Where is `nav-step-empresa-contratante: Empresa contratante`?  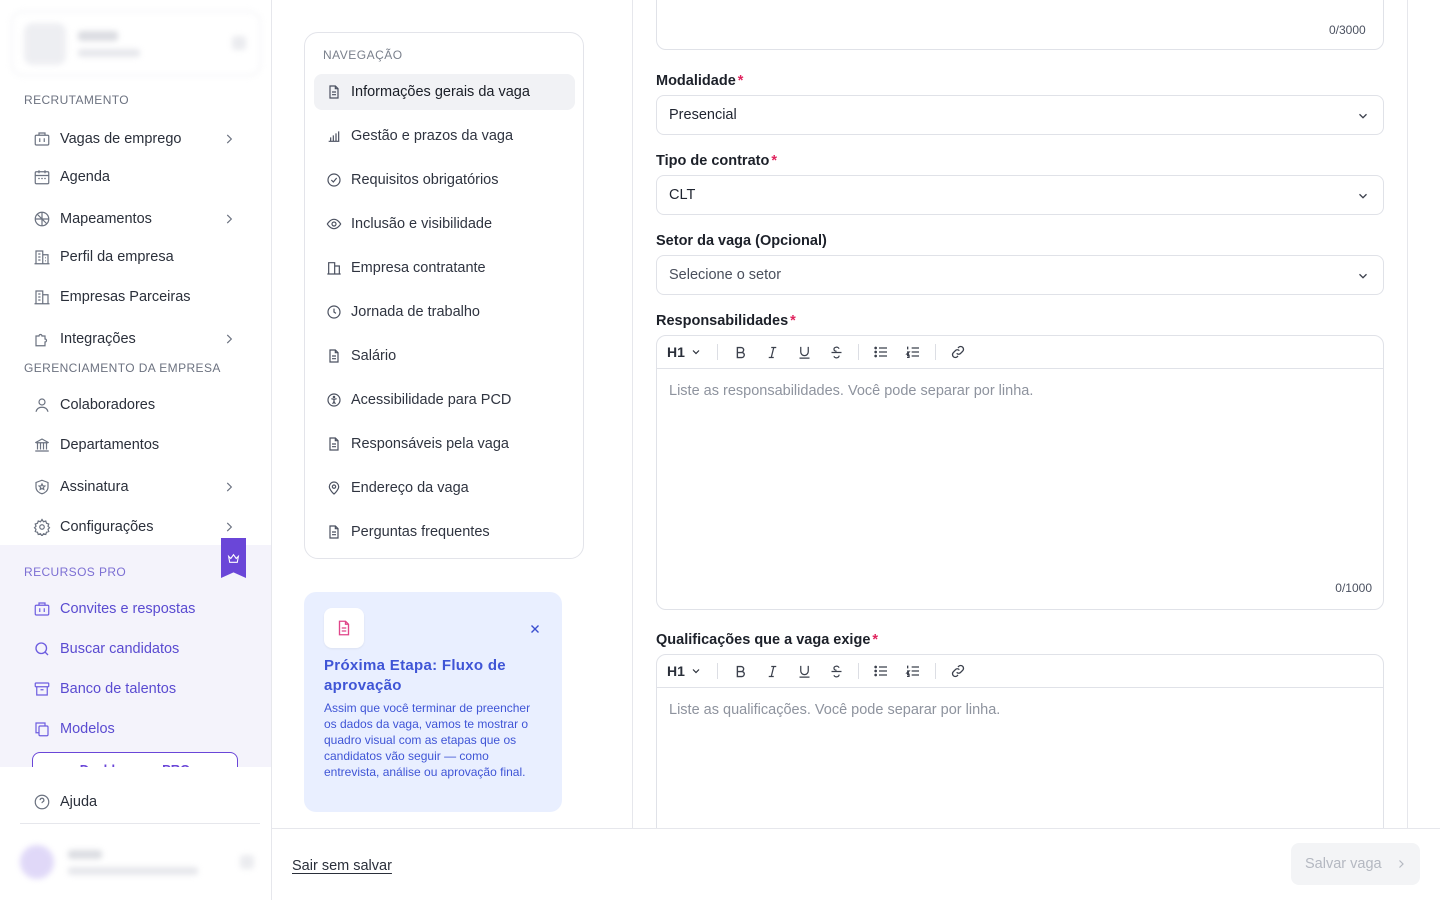
nav-step-empresa-contratante: Empresa contratante is located at coordinates (444, 268).